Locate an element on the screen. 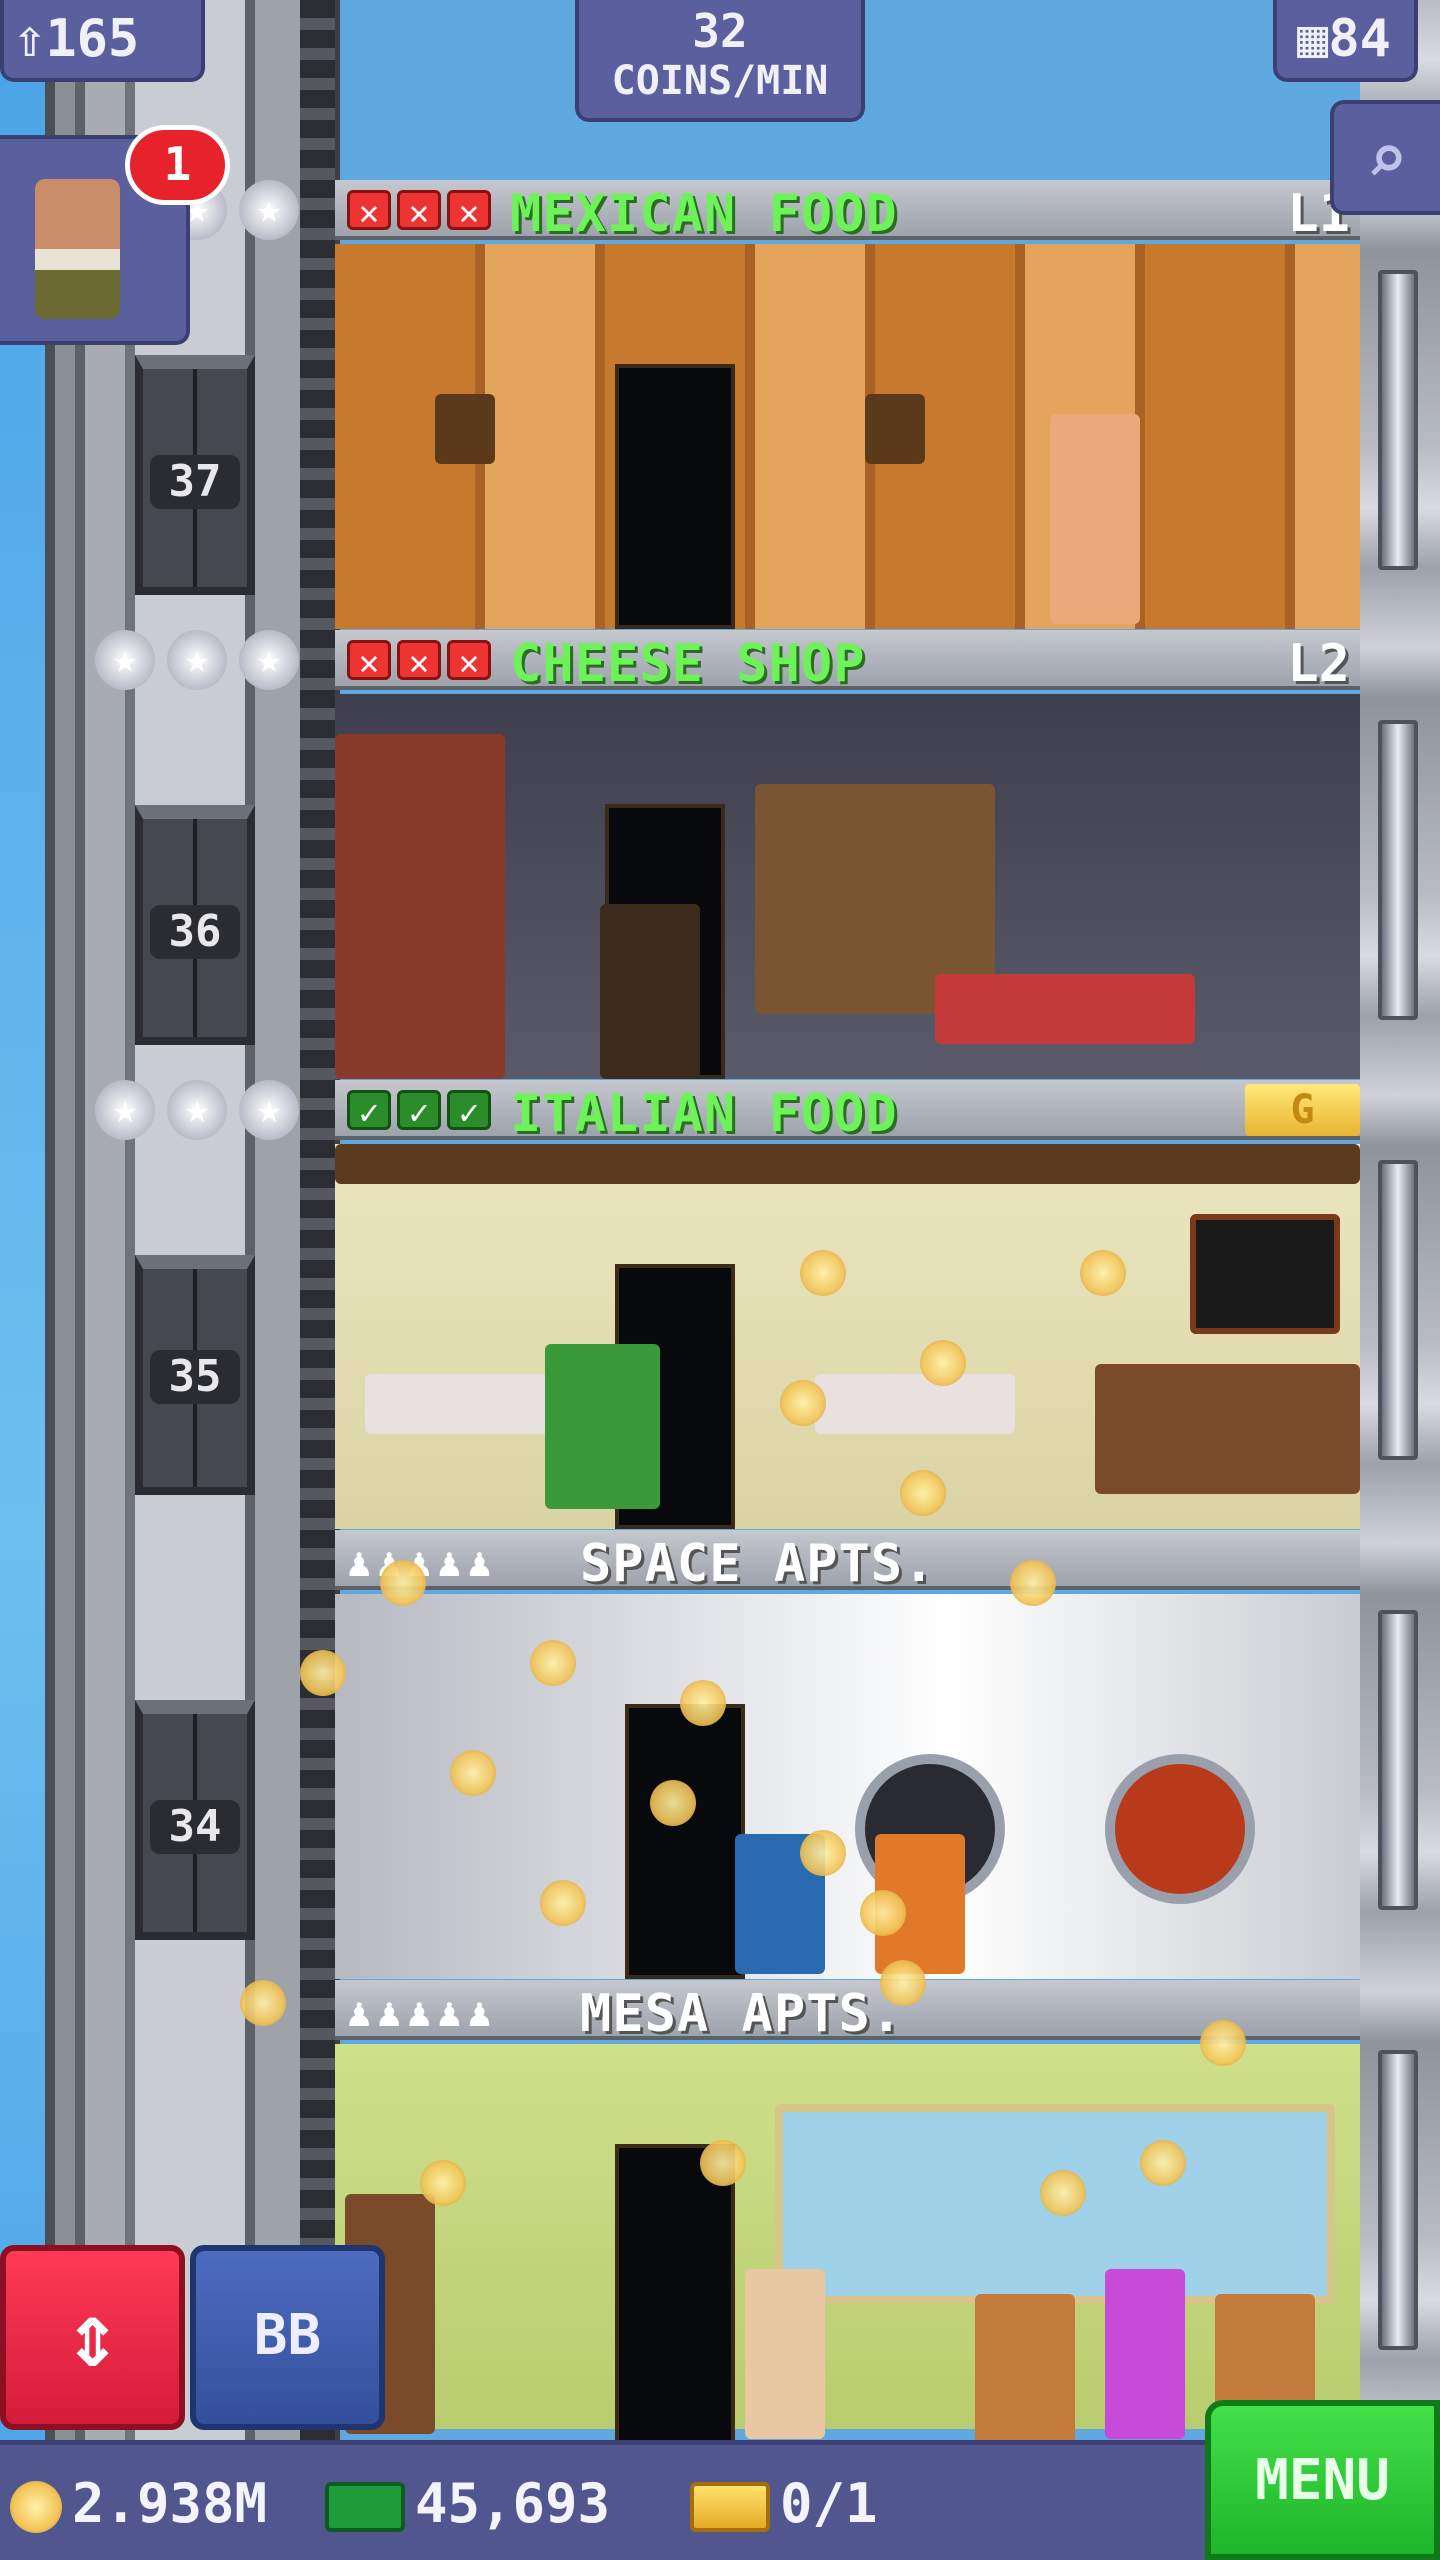 This screenshot has width=1440, height=2560. floor-mexican-food: ✕ ✕ ✕ MEXICAN FOOD L1 is located at coordinates (847, 405).